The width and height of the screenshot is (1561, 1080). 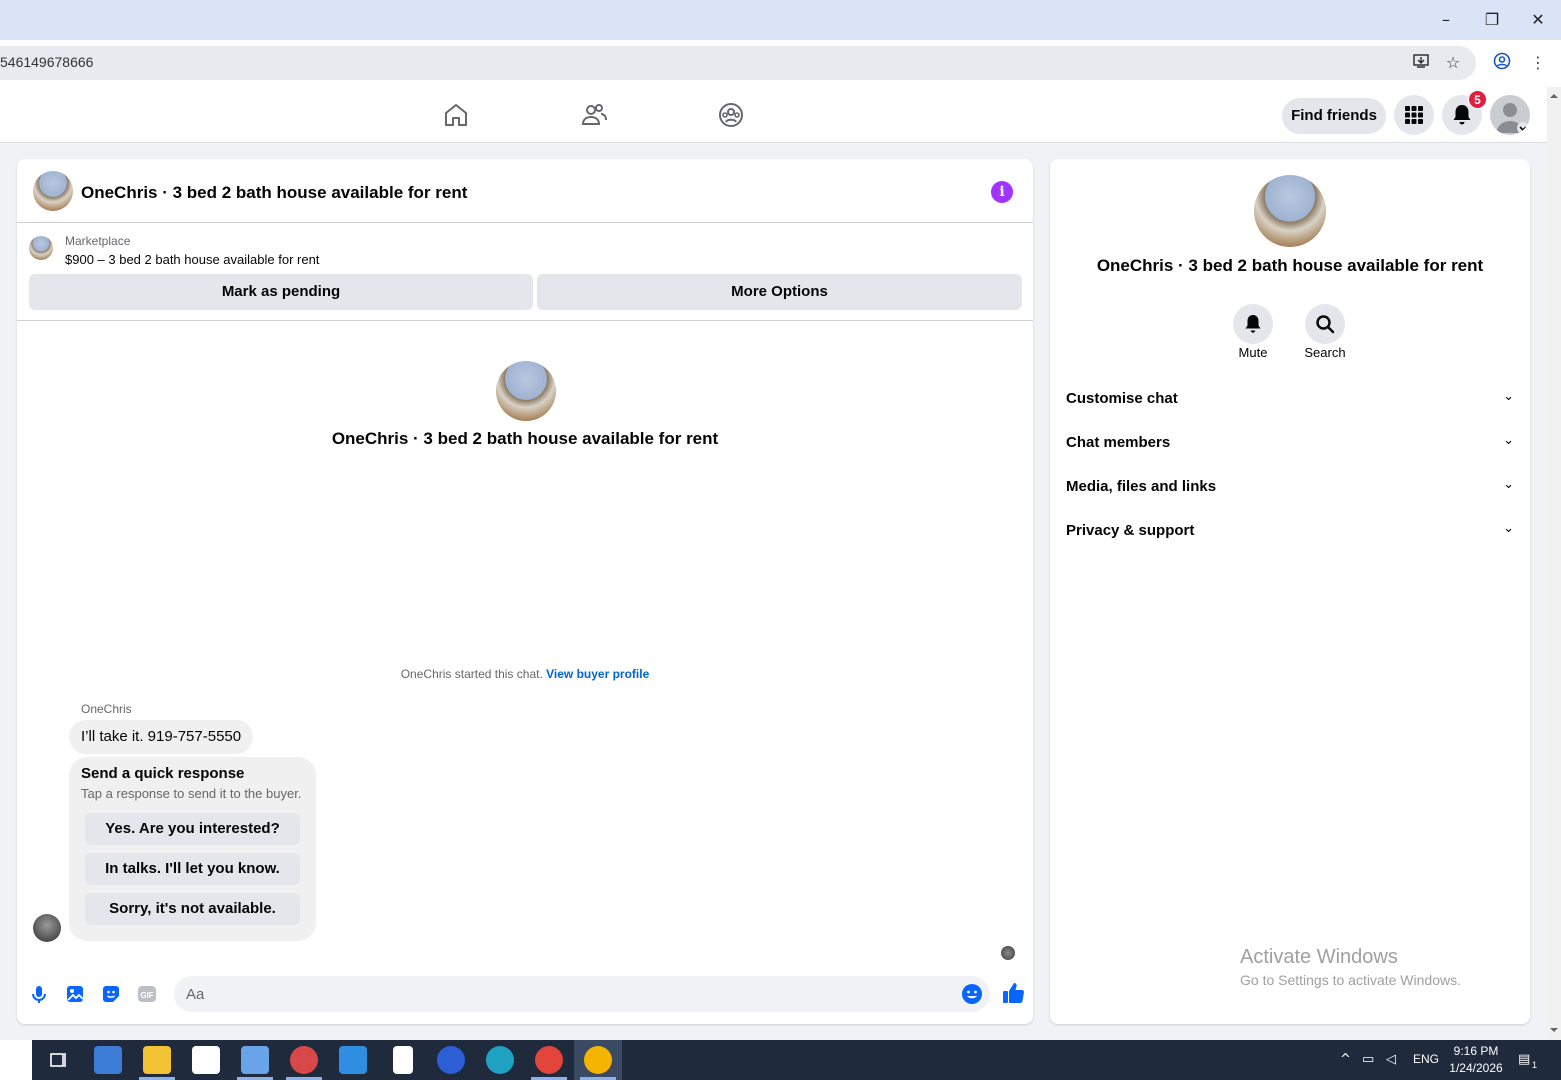 I want to click on info-icon: i, so click(x=1002, y=192).